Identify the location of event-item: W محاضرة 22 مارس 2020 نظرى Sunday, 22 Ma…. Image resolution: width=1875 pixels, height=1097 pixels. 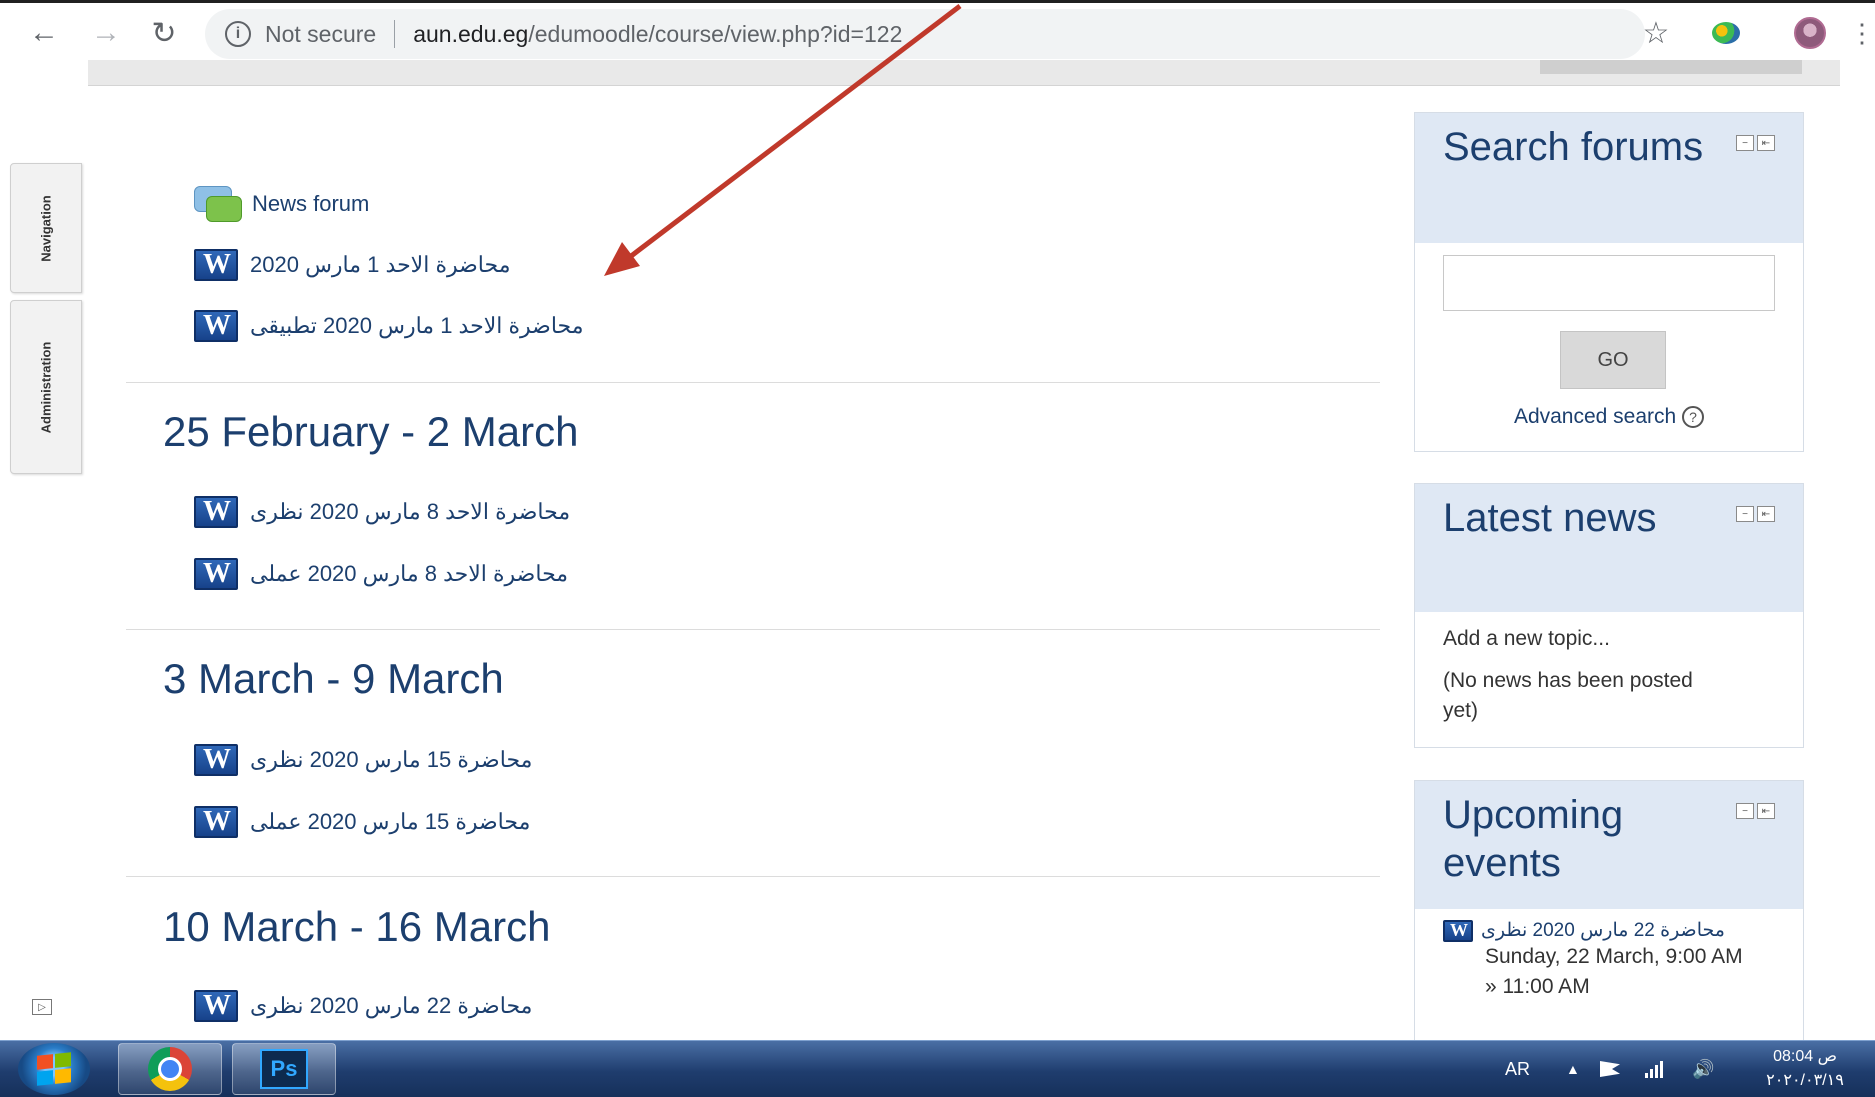
(1609, 955).